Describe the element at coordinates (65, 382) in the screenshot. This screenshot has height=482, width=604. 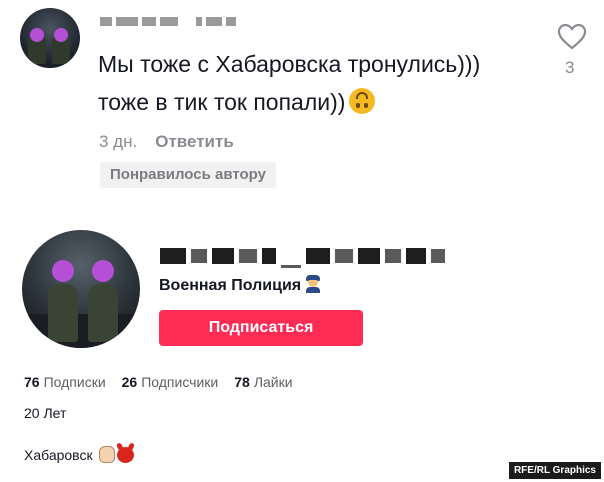
I see `stat-following: 76 Подписки` at that location.